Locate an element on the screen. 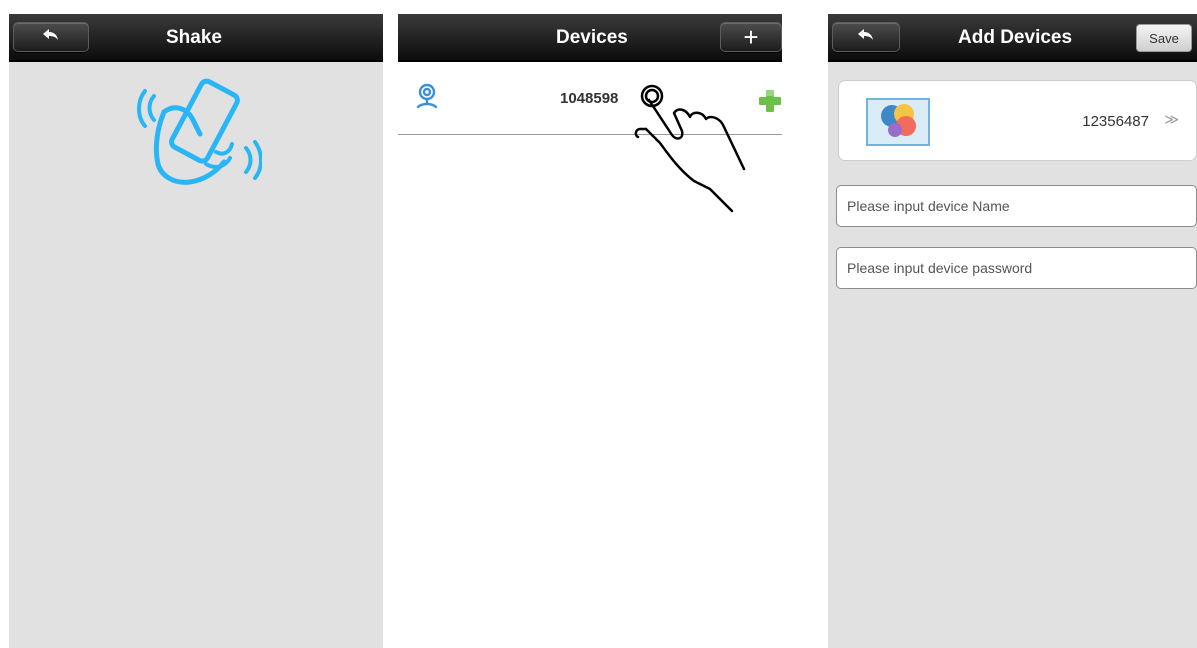  device-id: 12356487 is located at coordinates (1115, 121).